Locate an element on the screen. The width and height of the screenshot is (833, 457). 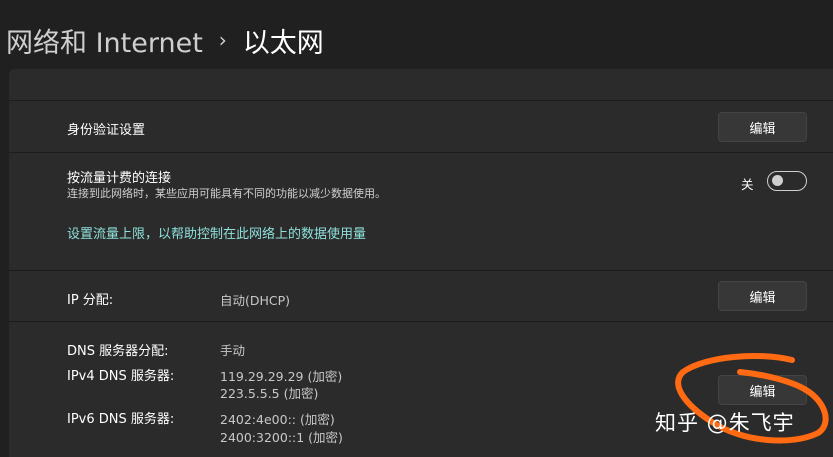
ip-assignment-label: IP 分配: is located at coordinates (90, 300).